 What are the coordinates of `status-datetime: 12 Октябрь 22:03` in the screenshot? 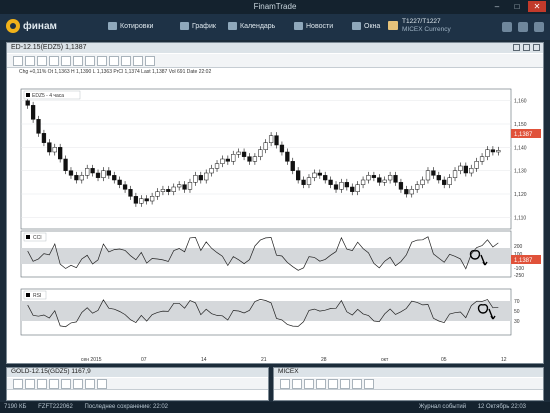 It's located at (501, 407).